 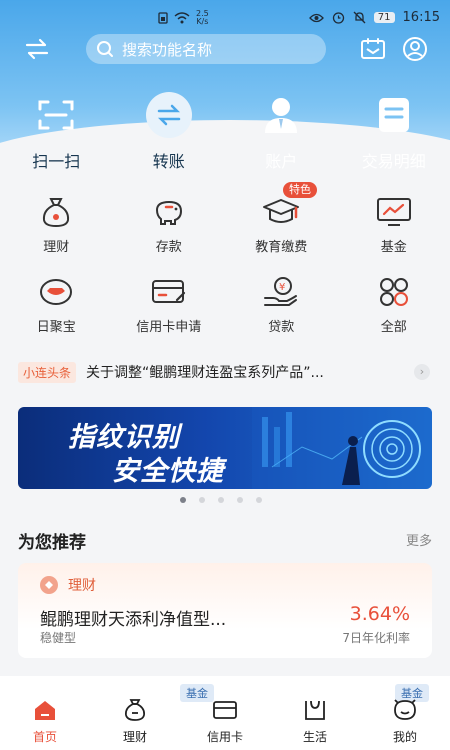 What do you see at coordinates (224, 737) in the screenshot?
I see `nav-label: 信用卡` at bounding box center [224, 737].